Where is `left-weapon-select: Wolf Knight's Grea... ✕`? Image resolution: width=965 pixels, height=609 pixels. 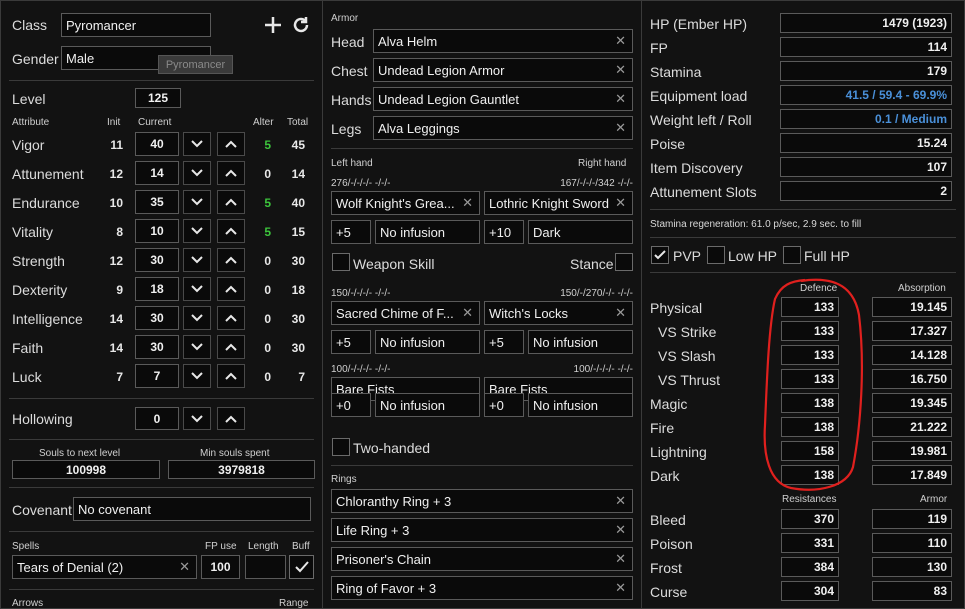 left-weapon-select: Wolf Knight's Grea... ✕ is located at coordinates (405, 203).